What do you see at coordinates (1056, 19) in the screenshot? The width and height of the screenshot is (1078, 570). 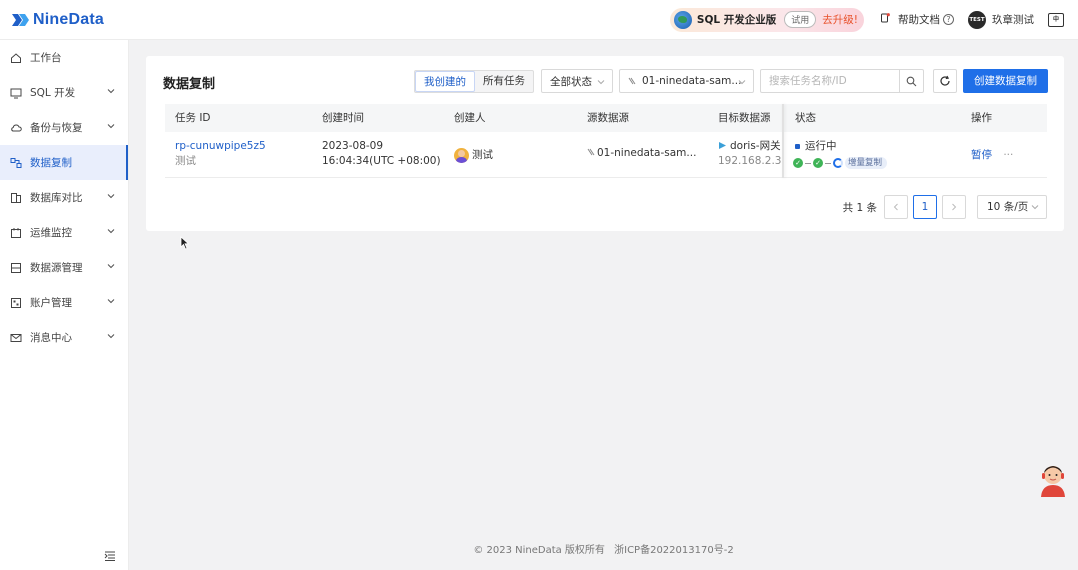 I see `language-switch-icon: 中` at bounding box center [1056, 19].